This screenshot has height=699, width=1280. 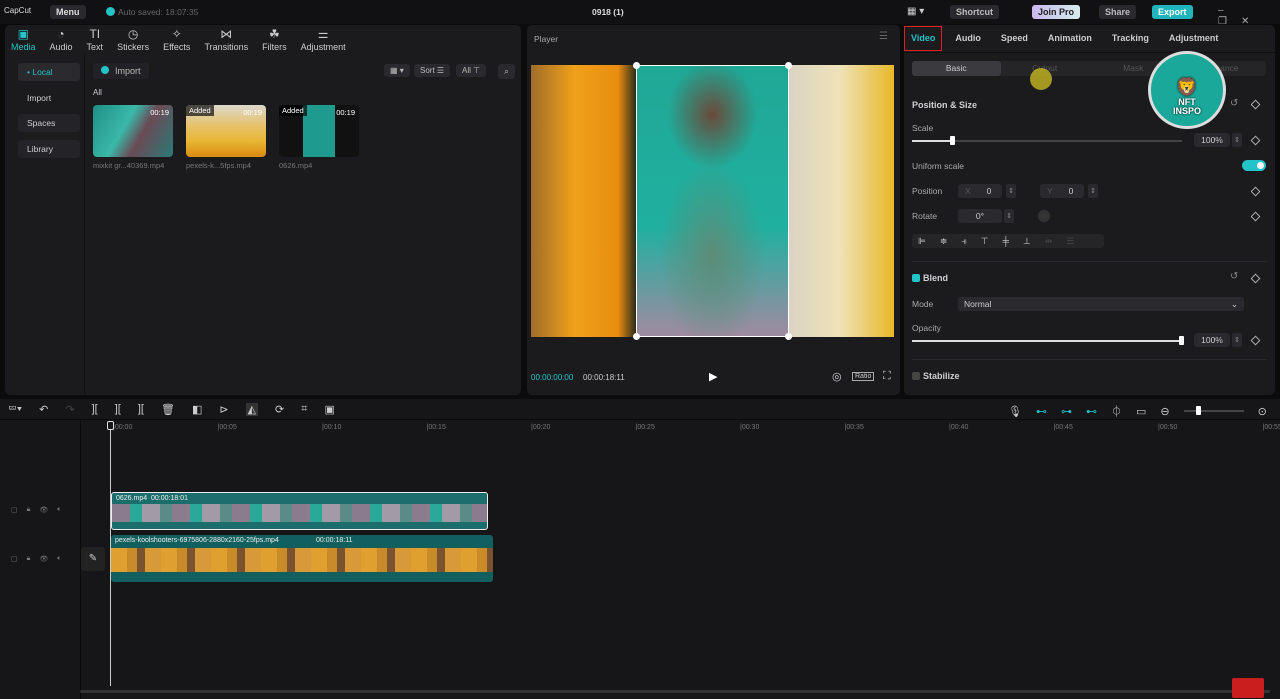 I want to click on tab-speed: Speed, so click(x=1014, y=38).